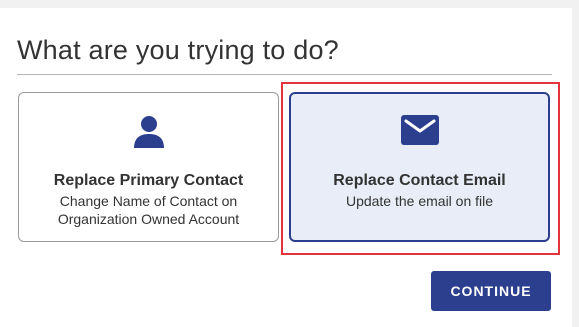 This screenshot has width=579, height=327. What do you see at coordinates (148, 180) in the screenshot?
I see `option-title: Replace Primary Contact` at bounding box center [148, 180].